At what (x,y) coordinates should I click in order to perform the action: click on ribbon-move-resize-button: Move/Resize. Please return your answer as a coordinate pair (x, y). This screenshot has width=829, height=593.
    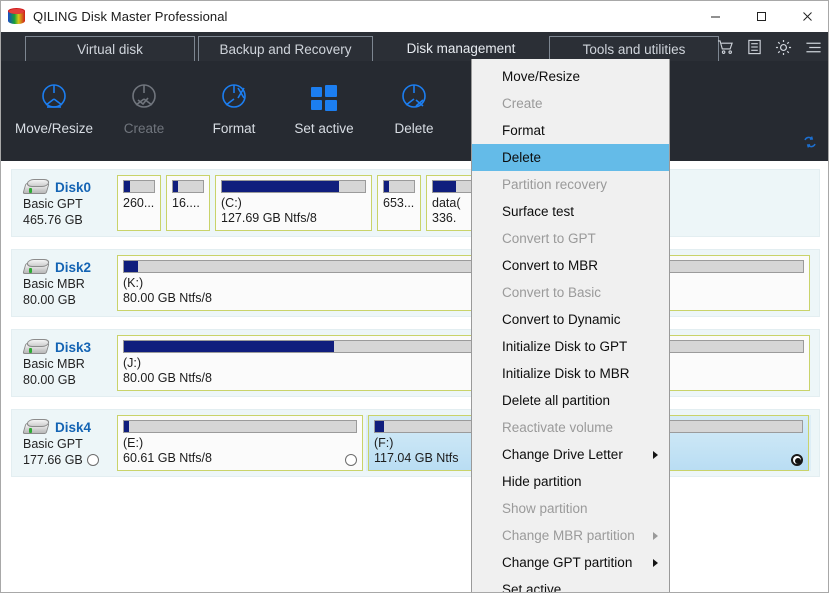
    Looking at the image, I should click on (54, 111).